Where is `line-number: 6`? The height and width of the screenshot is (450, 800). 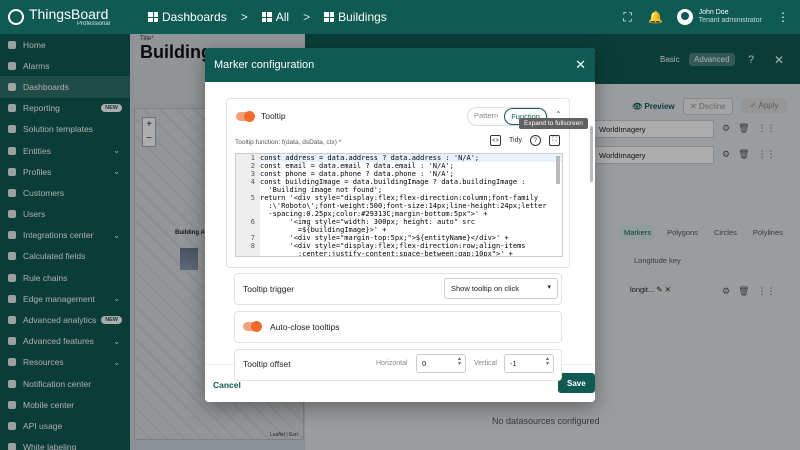 line-number: 6 is located at coordinates (252, 222).